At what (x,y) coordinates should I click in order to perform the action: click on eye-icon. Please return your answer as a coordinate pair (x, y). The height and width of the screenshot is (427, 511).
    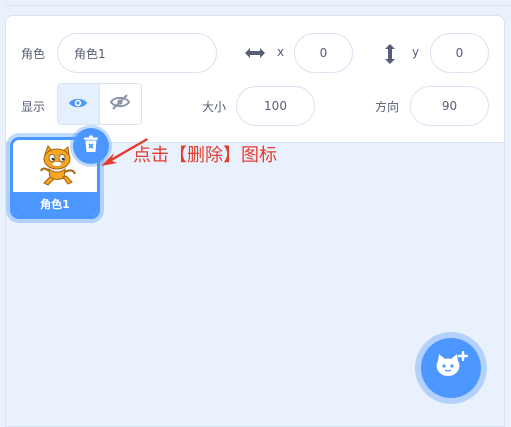
    Looking at the image, I should click on (78, 104).